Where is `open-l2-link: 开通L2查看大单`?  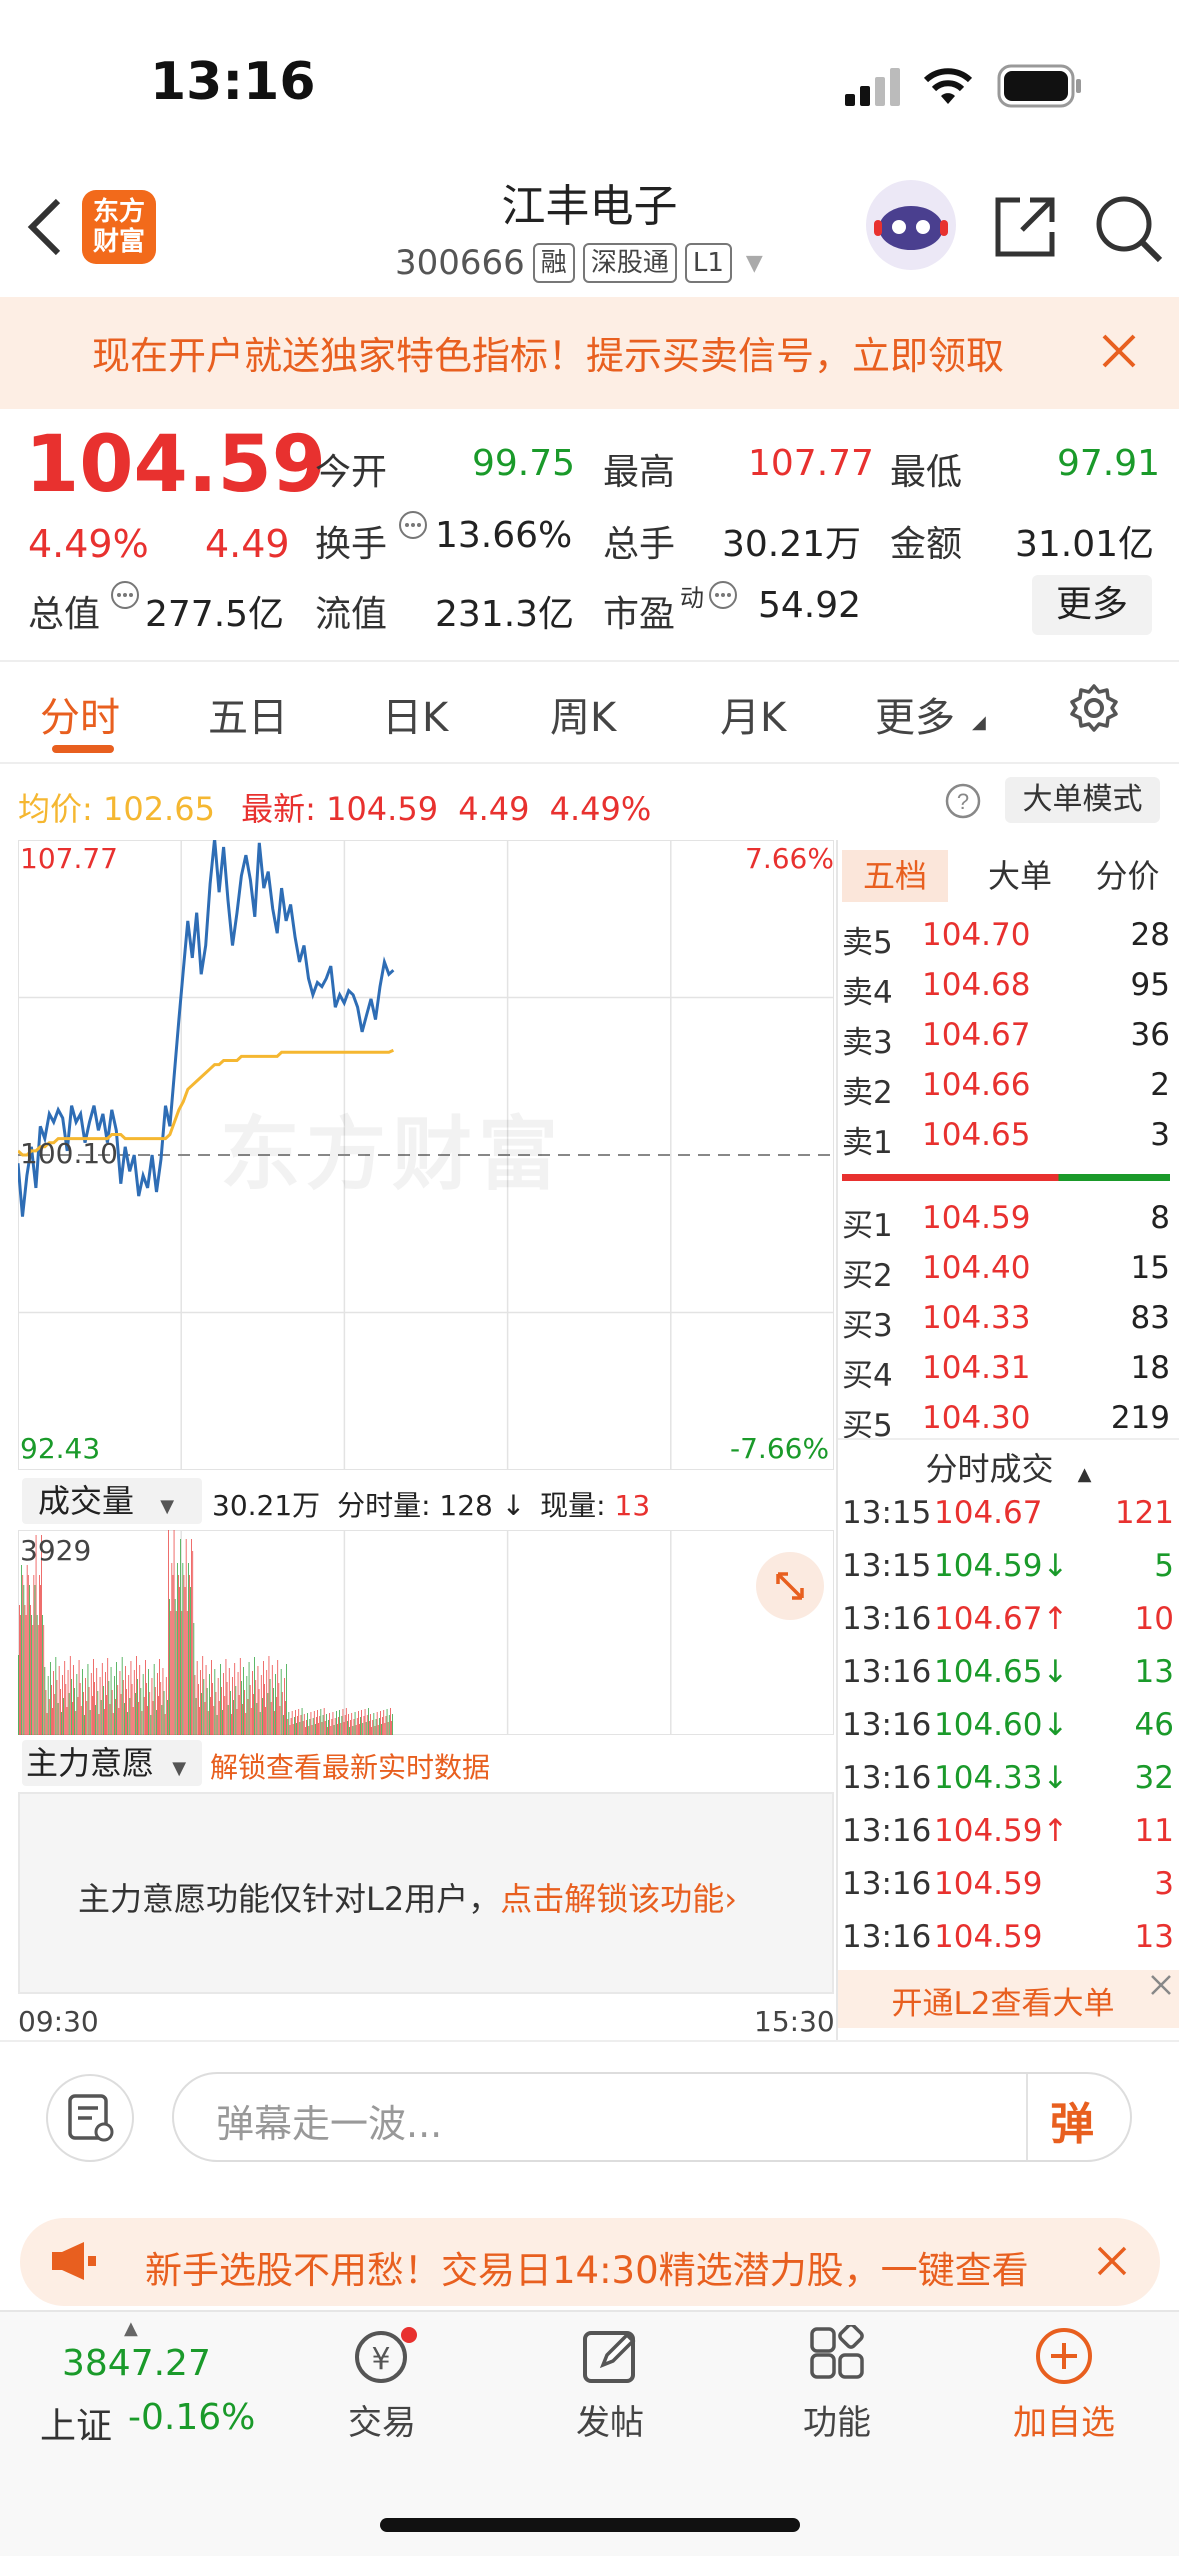
open-l2-link: 开通L2查看大单 is located at coordinates (1003, 2000).